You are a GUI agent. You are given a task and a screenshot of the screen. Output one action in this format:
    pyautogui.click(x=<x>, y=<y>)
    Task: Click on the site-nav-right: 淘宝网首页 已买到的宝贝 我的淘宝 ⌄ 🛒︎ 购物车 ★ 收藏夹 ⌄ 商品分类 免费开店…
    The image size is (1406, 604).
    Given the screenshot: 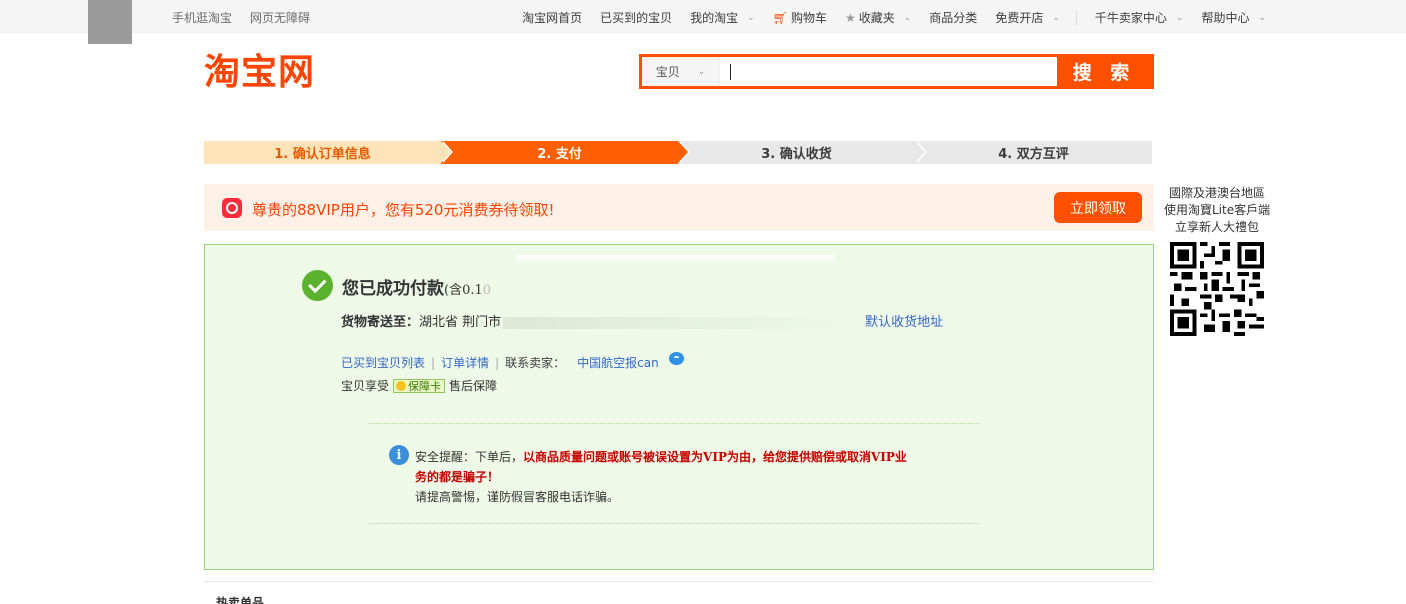 What is the action you would take?
    pyautogui.click(x=885, y=17)
    